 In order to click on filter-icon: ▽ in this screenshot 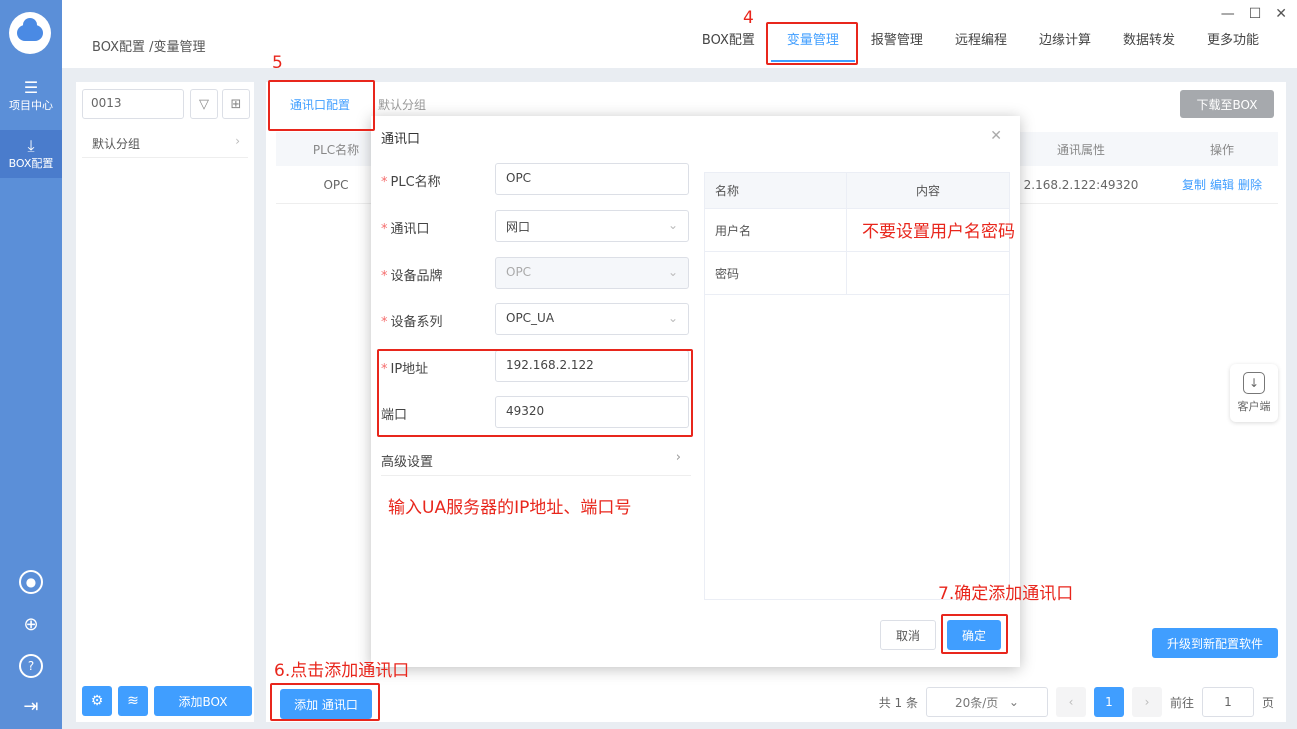, I will do `click(204, 104)`.